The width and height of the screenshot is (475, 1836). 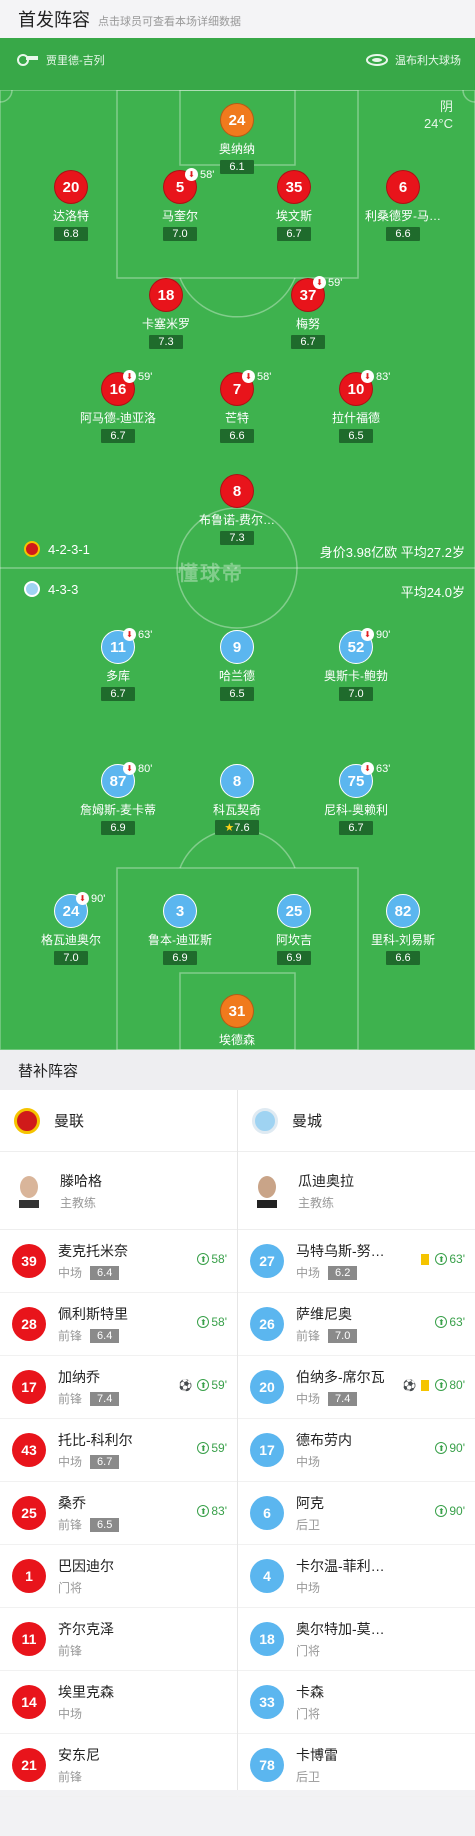 I want to click on sub-player-row: 4 卡尔温-菲利… 中场, so click(x=356, y=1576).